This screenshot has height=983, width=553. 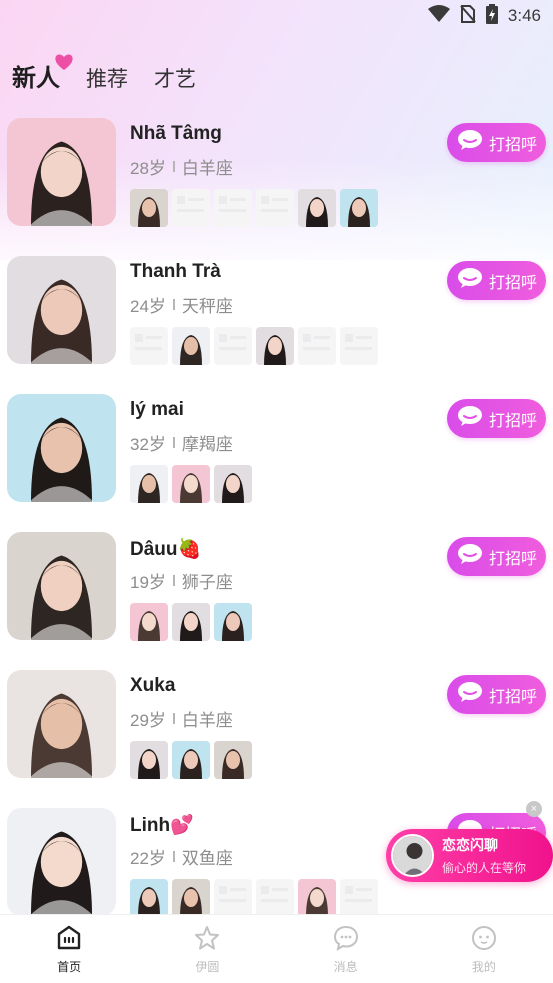 I want to click on user-name: Nhã Tâmg, so click(x=176, y=133).